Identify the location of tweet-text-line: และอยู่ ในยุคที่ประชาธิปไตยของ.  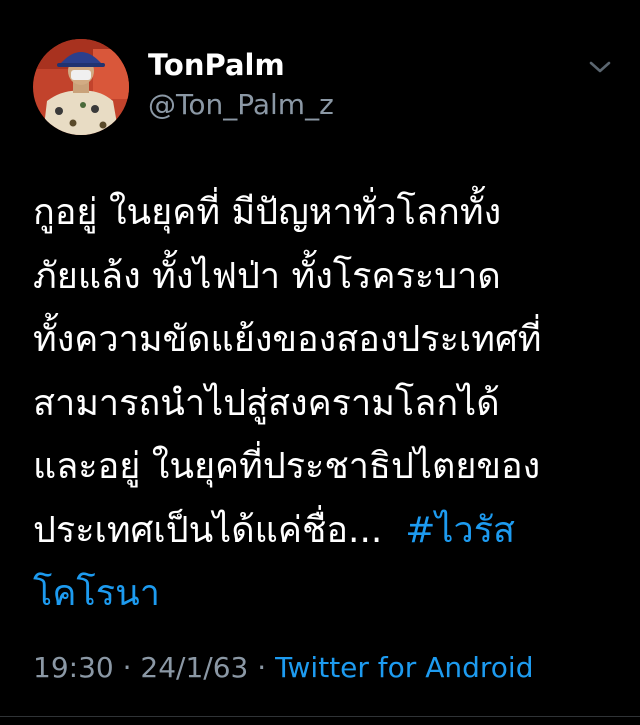
(287, 466).